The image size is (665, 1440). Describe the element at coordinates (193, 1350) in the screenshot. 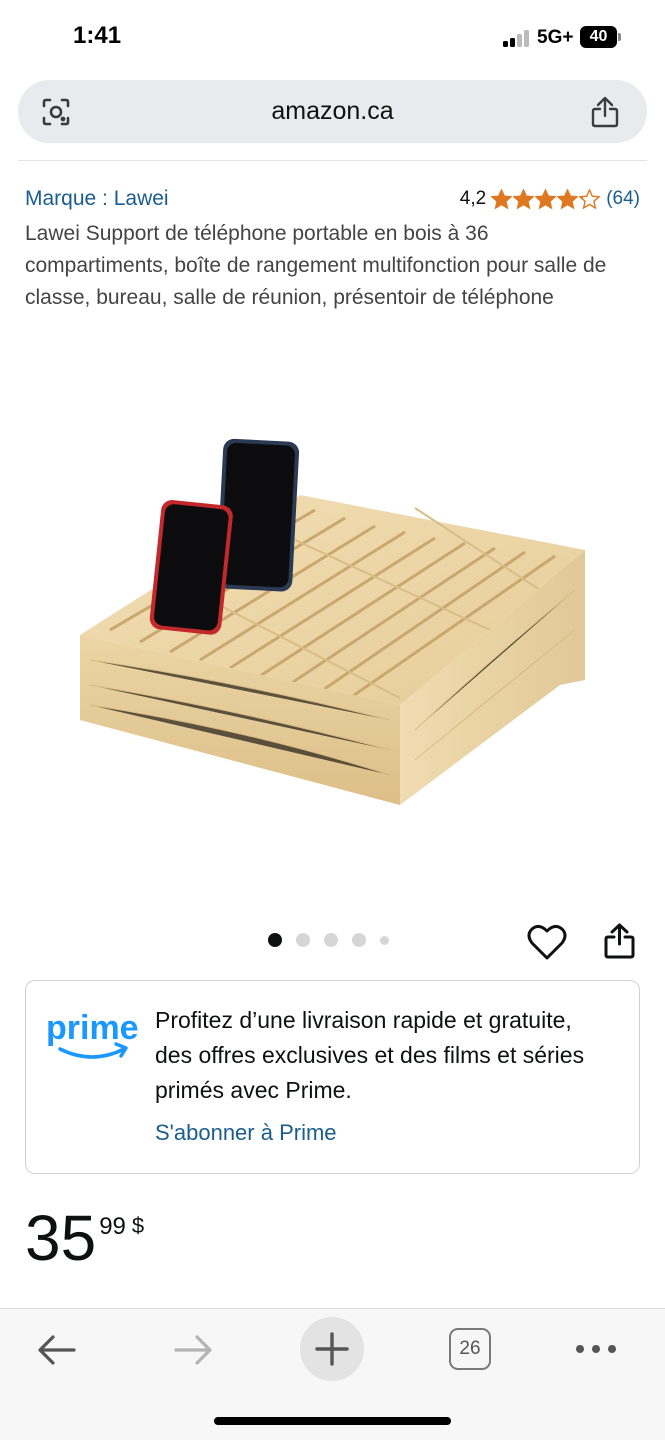

I see `forward-arrow-icon` at that location.